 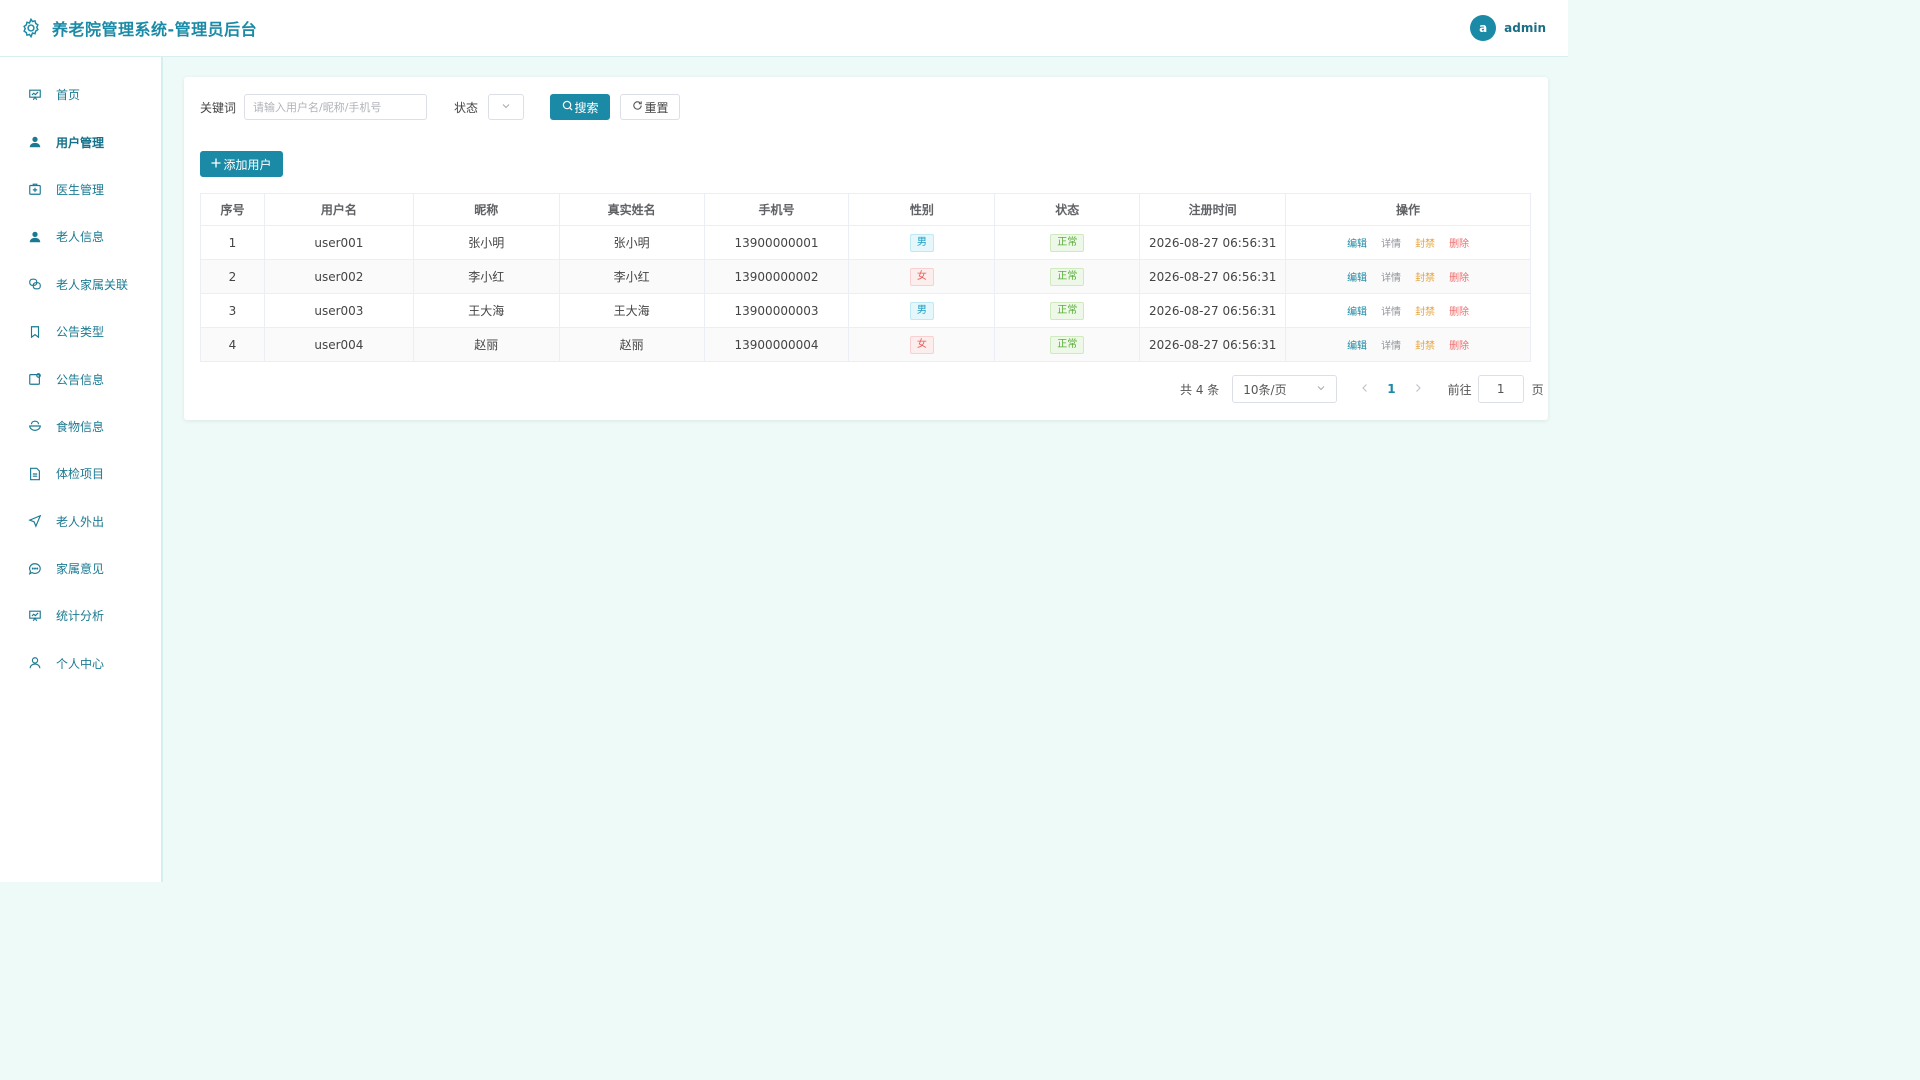 What do you see at coordinates (35, 569) in the screenshot?
I see `chat-icon` at bounding box center [35, 569].